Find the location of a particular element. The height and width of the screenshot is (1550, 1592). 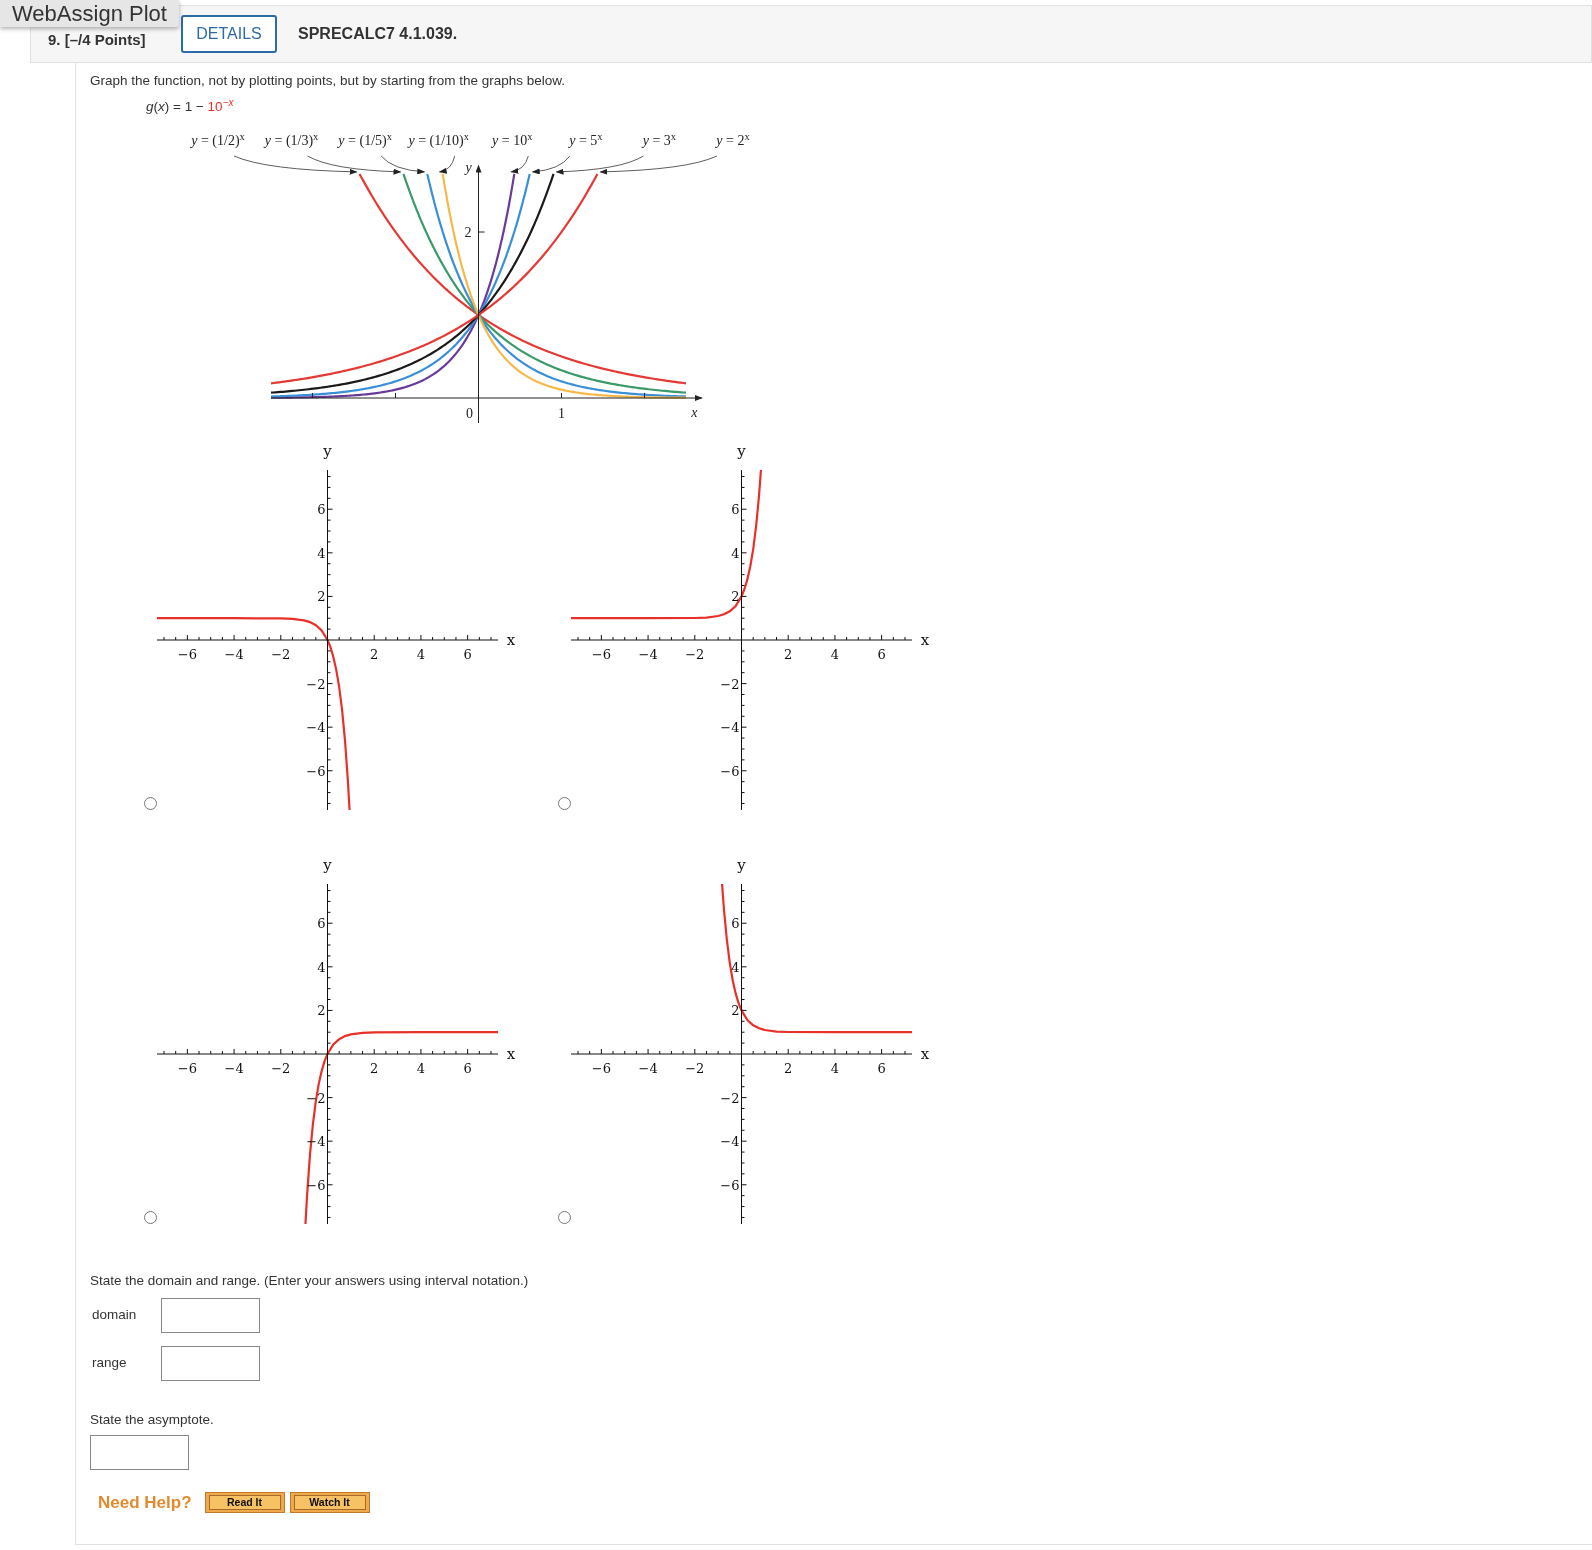

problem-id: SPRECALC7 4.1.039. is located at coordinates (378, 34).